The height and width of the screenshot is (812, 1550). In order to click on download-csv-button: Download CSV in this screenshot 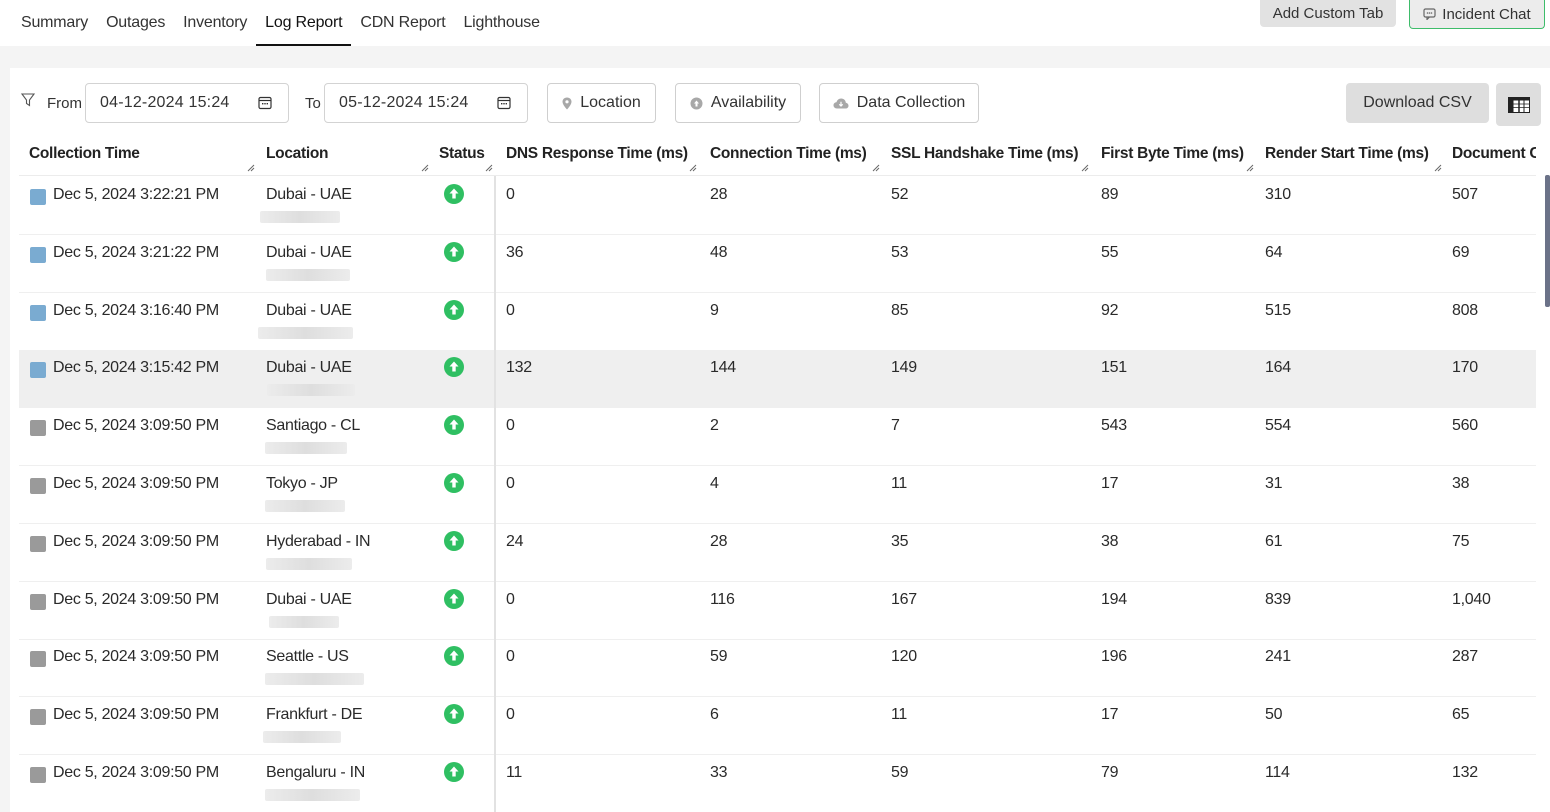, I will do `click(1417, 103)`.